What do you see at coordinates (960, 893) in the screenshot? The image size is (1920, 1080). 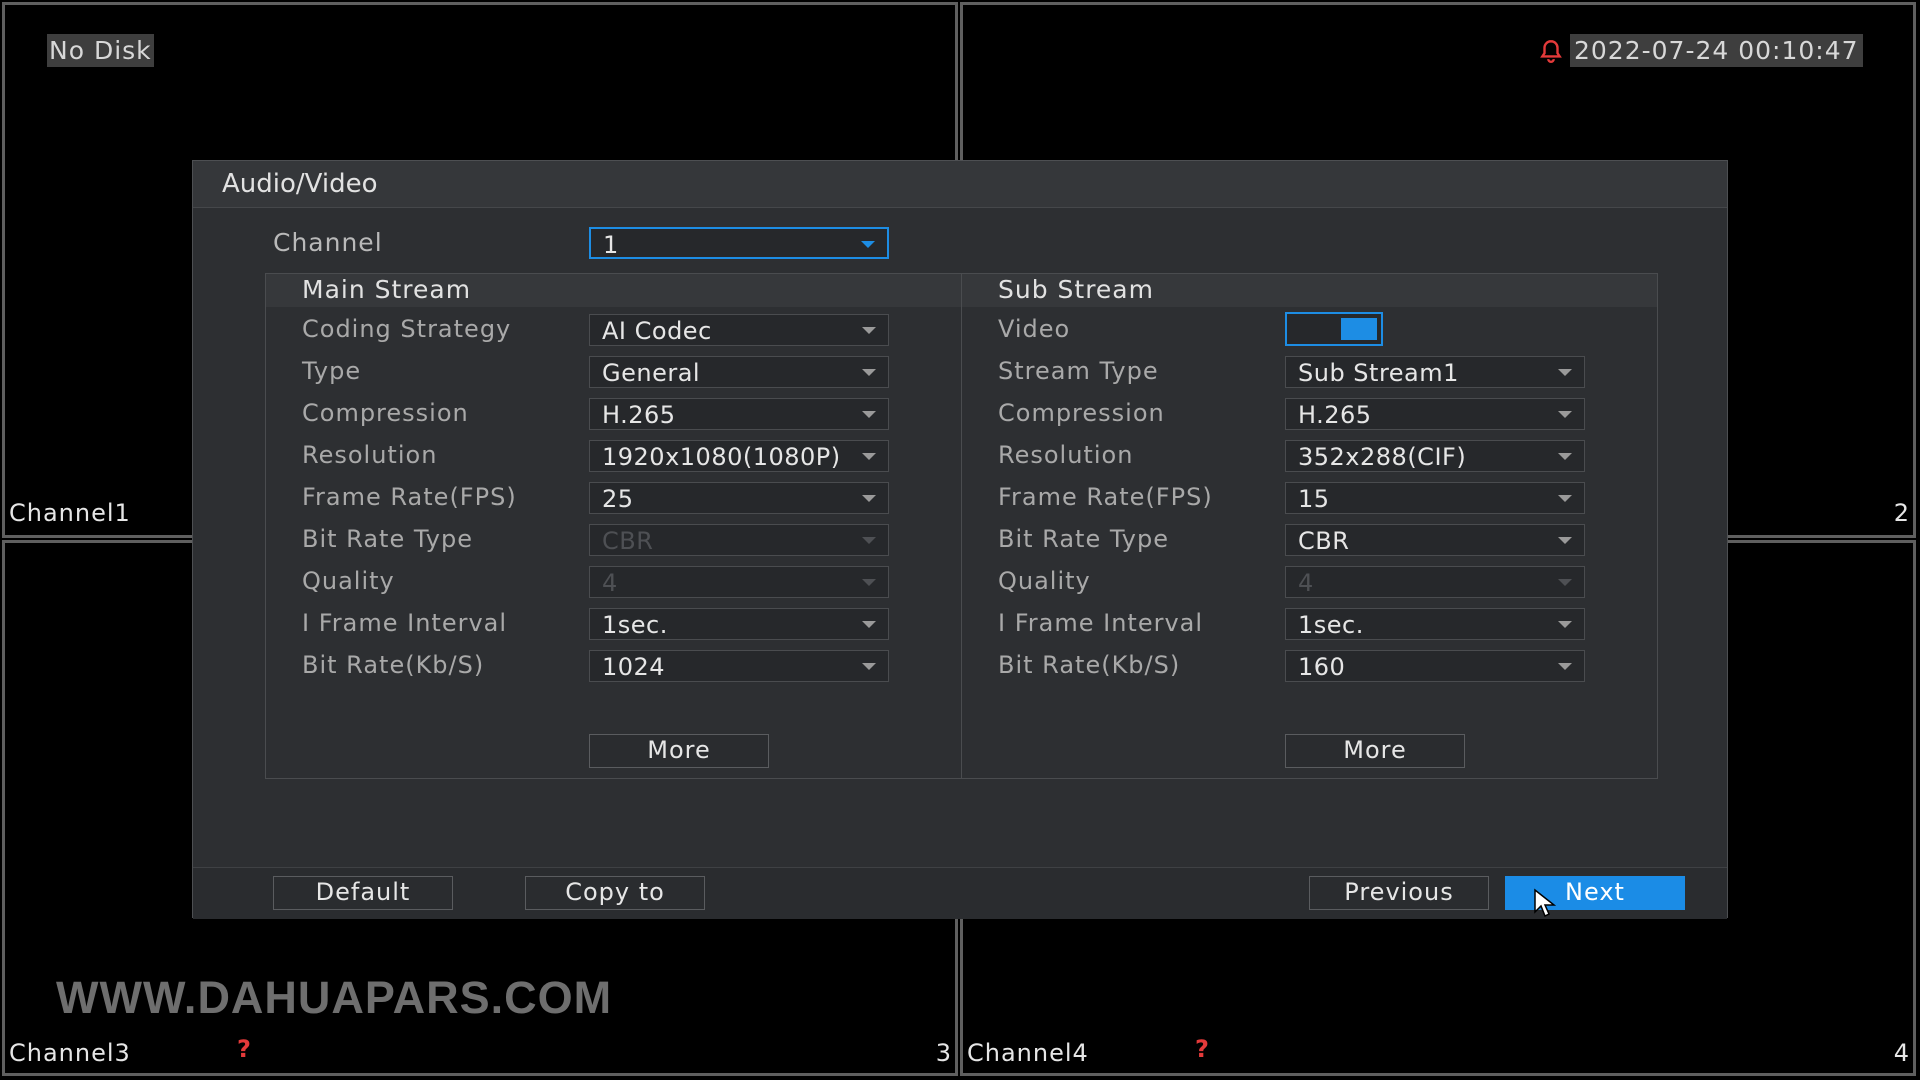 I see `dialog-footer: Default Copy to Previous Next` at bounding box center [960, 893].